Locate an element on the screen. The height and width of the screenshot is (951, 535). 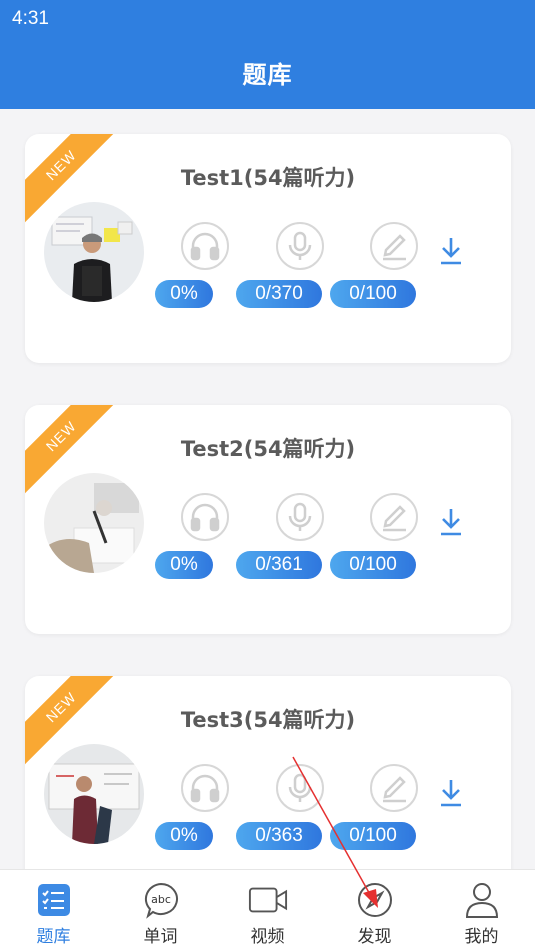
tab-label: 发现 is located at coordinates (374, 937).